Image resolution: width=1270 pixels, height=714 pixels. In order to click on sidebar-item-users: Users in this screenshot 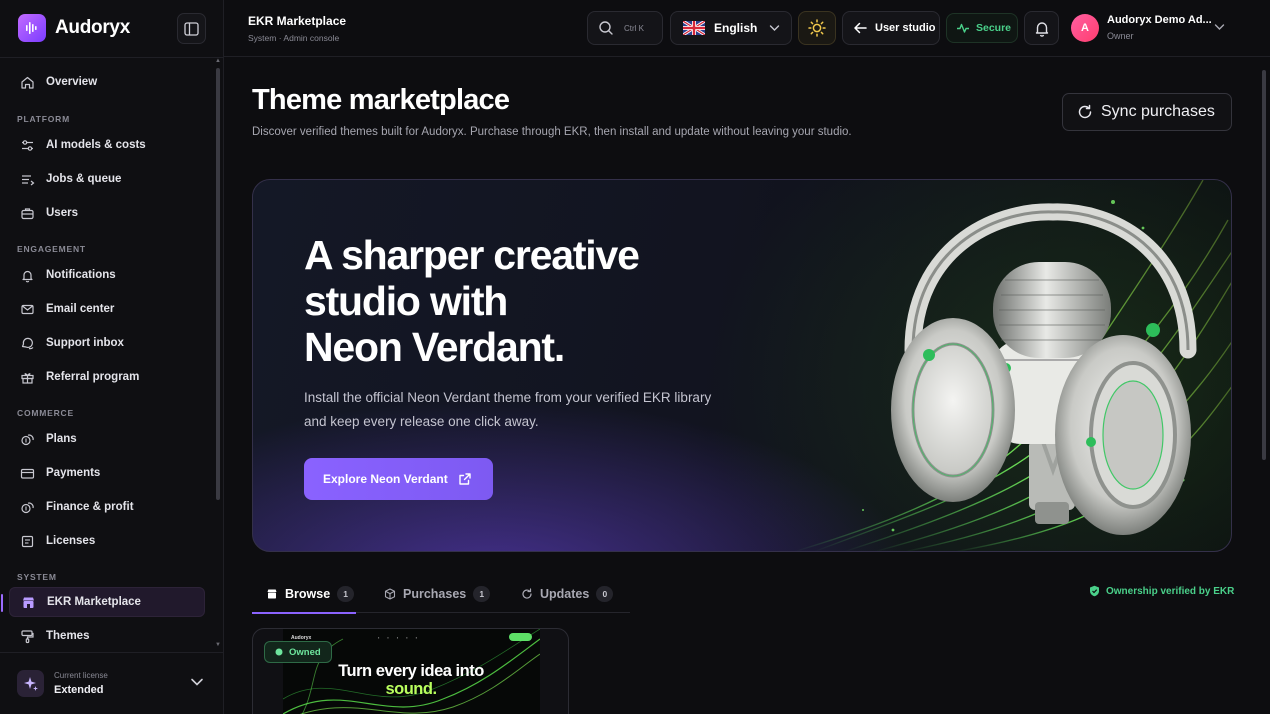, I will do `click(107, 213)`.